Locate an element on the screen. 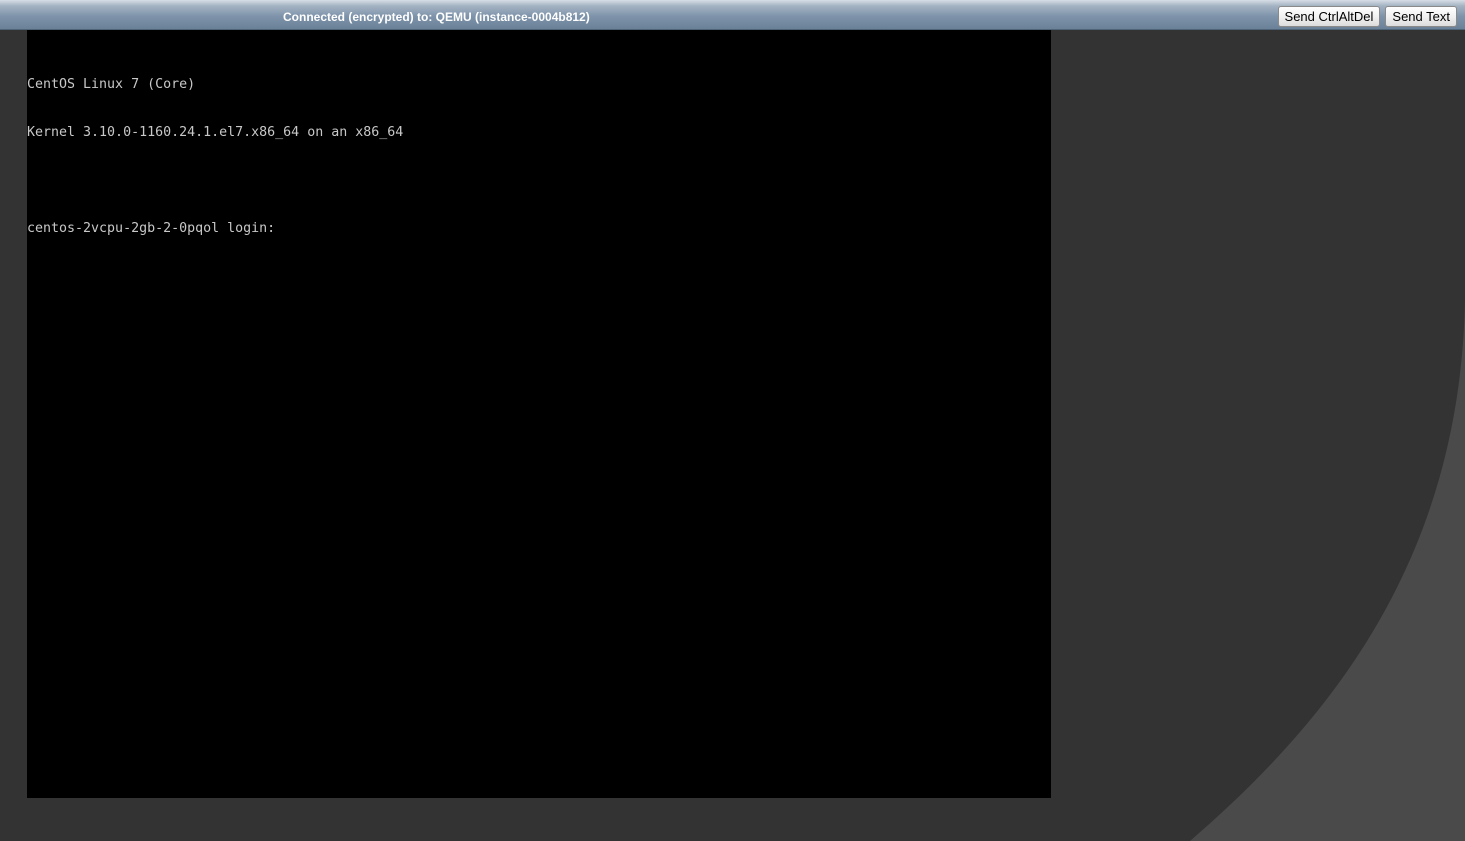 This screenshot has height=841, width=1465. console-line-os: CentOS Linux 7 (Core) is located at coordinates (111, 84).